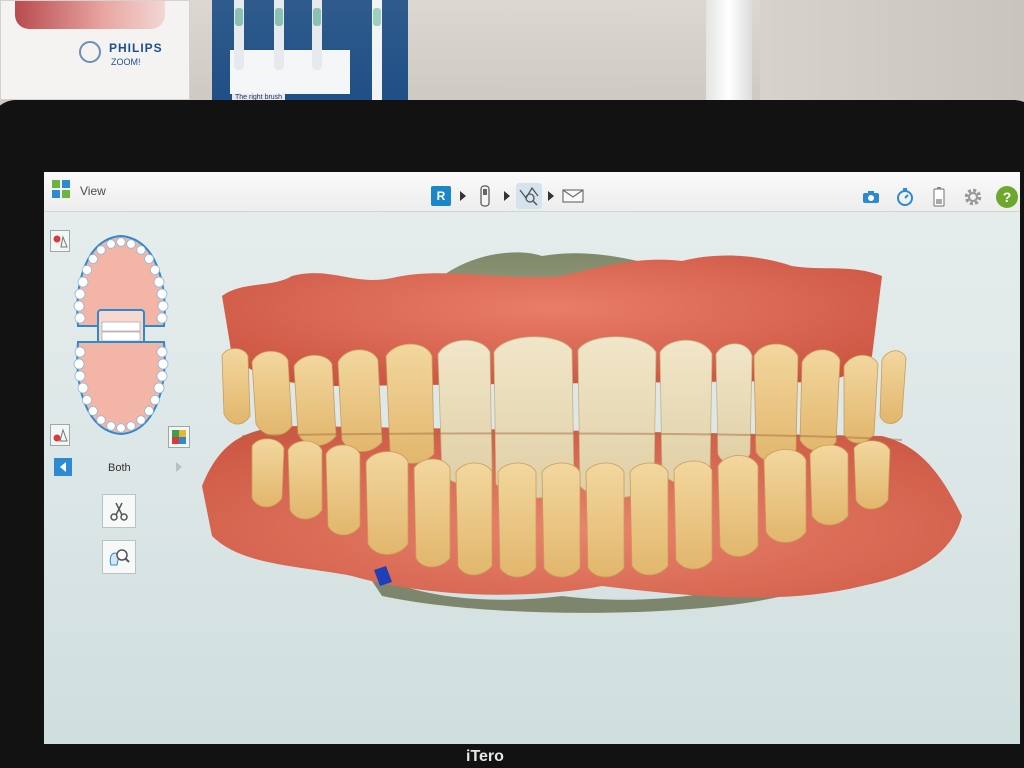 The image size is (1024, 768). I want to click on rx-step: R, so click(441, 196).